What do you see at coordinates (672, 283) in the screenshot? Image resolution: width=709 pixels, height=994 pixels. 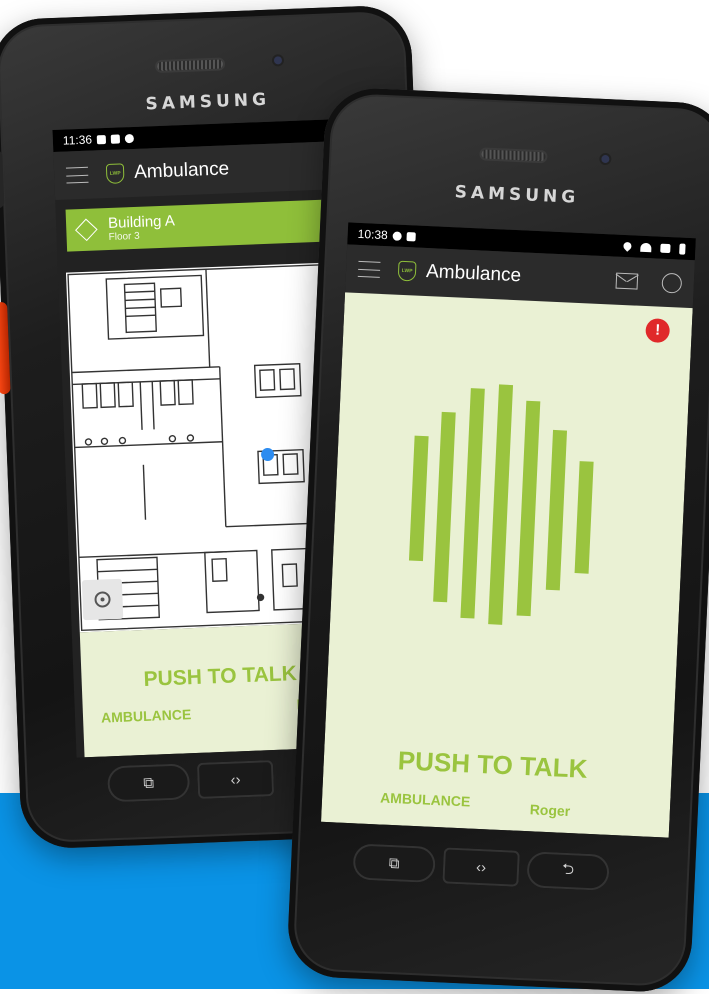 I see `status-ring-icon` at bounding box center [672, 283].